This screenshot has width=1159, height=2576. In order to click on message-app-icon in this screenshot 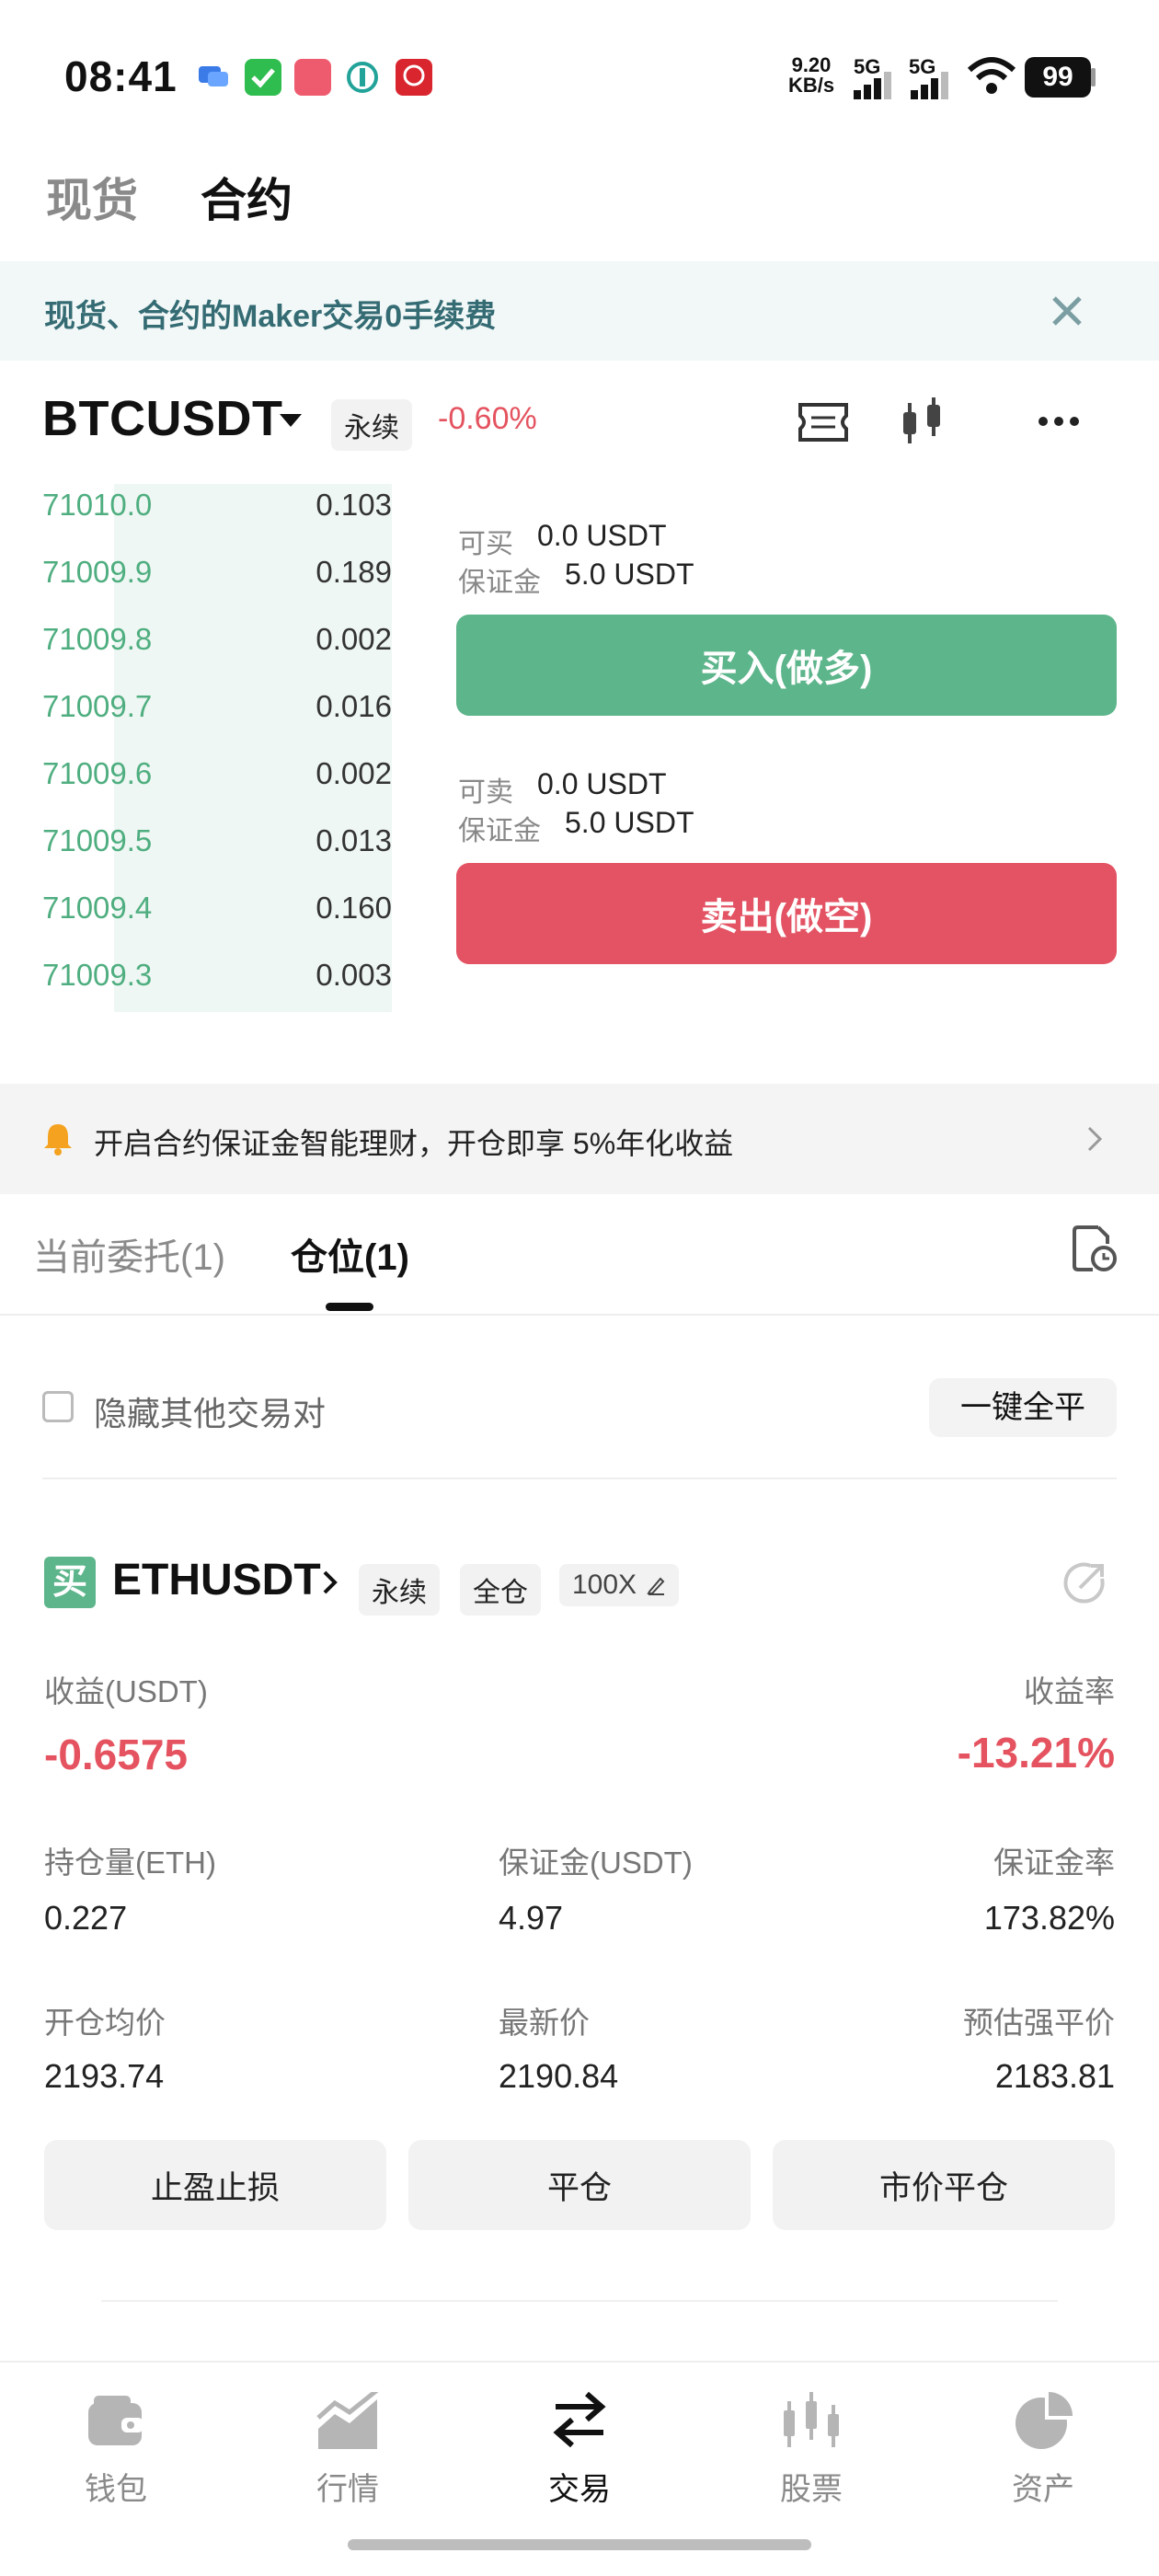, I will do `click(213, 77)`.